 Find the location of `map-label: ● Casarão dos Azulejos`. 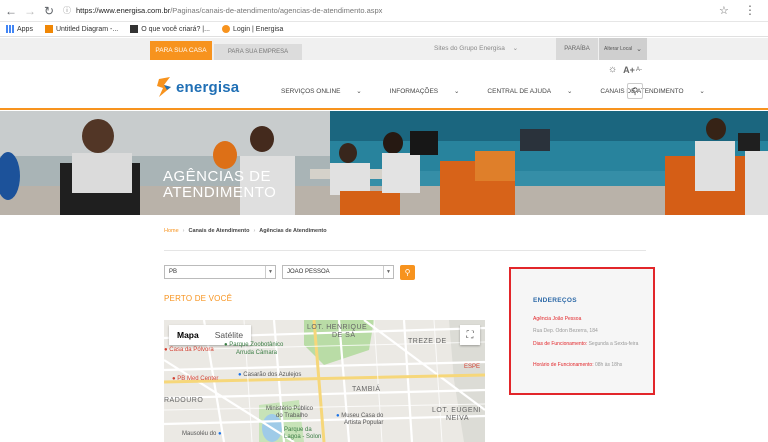

map-label: ● Casarão dos Azulejos is located at coordinates (269, 375).